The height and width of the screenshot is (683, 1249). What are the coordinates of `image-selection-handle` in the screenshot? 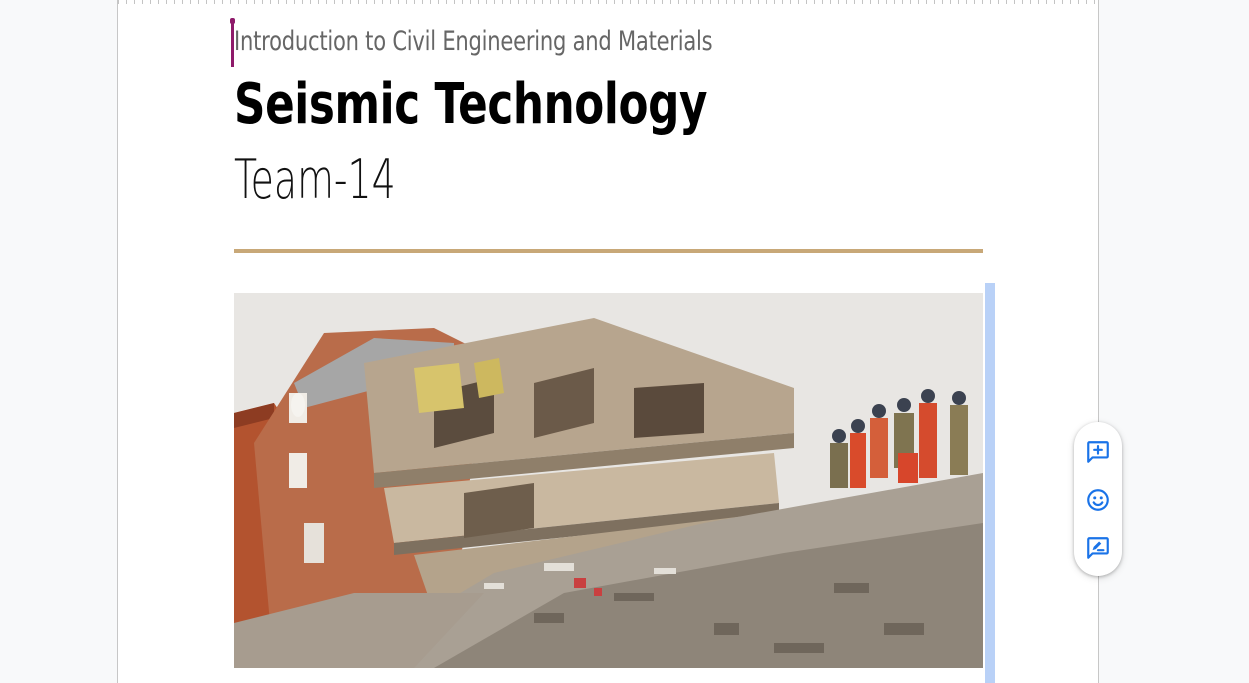 It's located at (990, 483).